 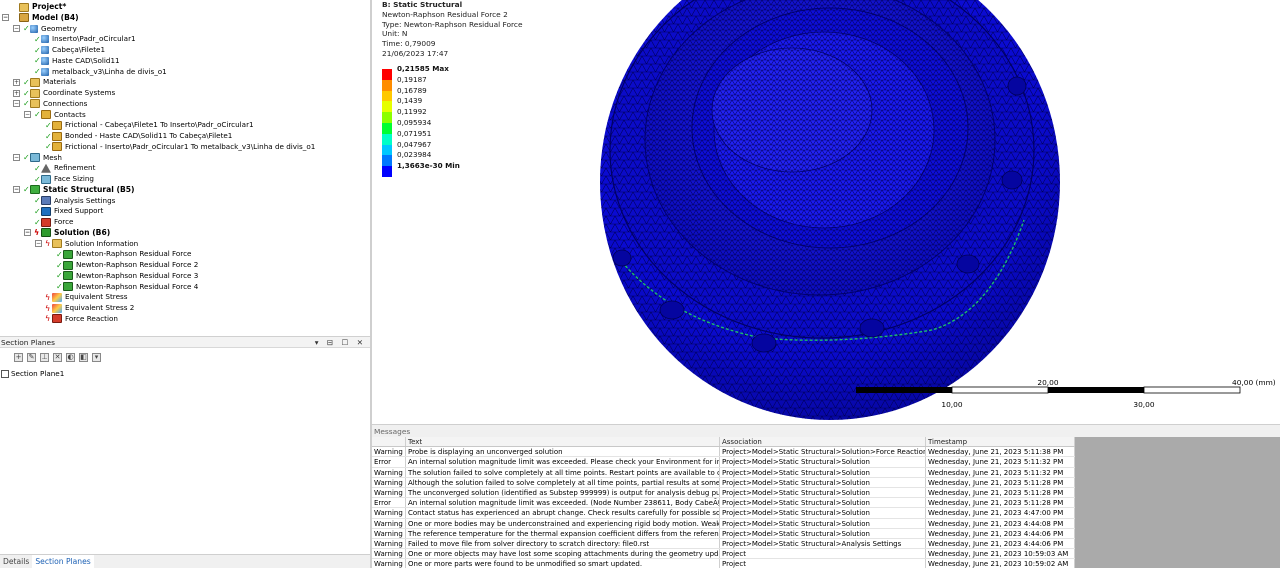 I want to click on tree-node: ✓ Analysis Settings, so click(x=69, y=201).